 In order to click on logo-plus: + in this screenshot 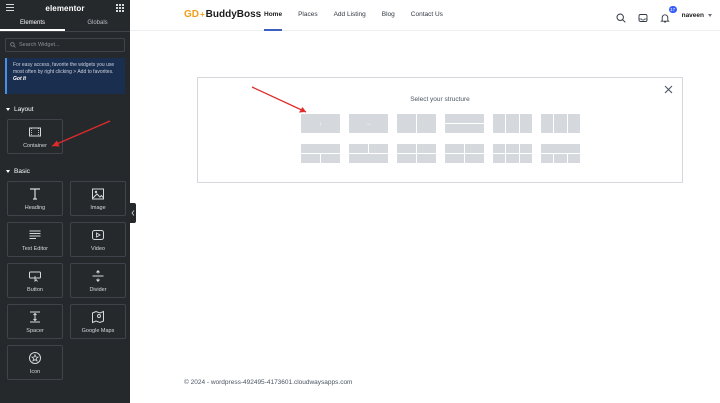, I will do `click(202, 14)`.